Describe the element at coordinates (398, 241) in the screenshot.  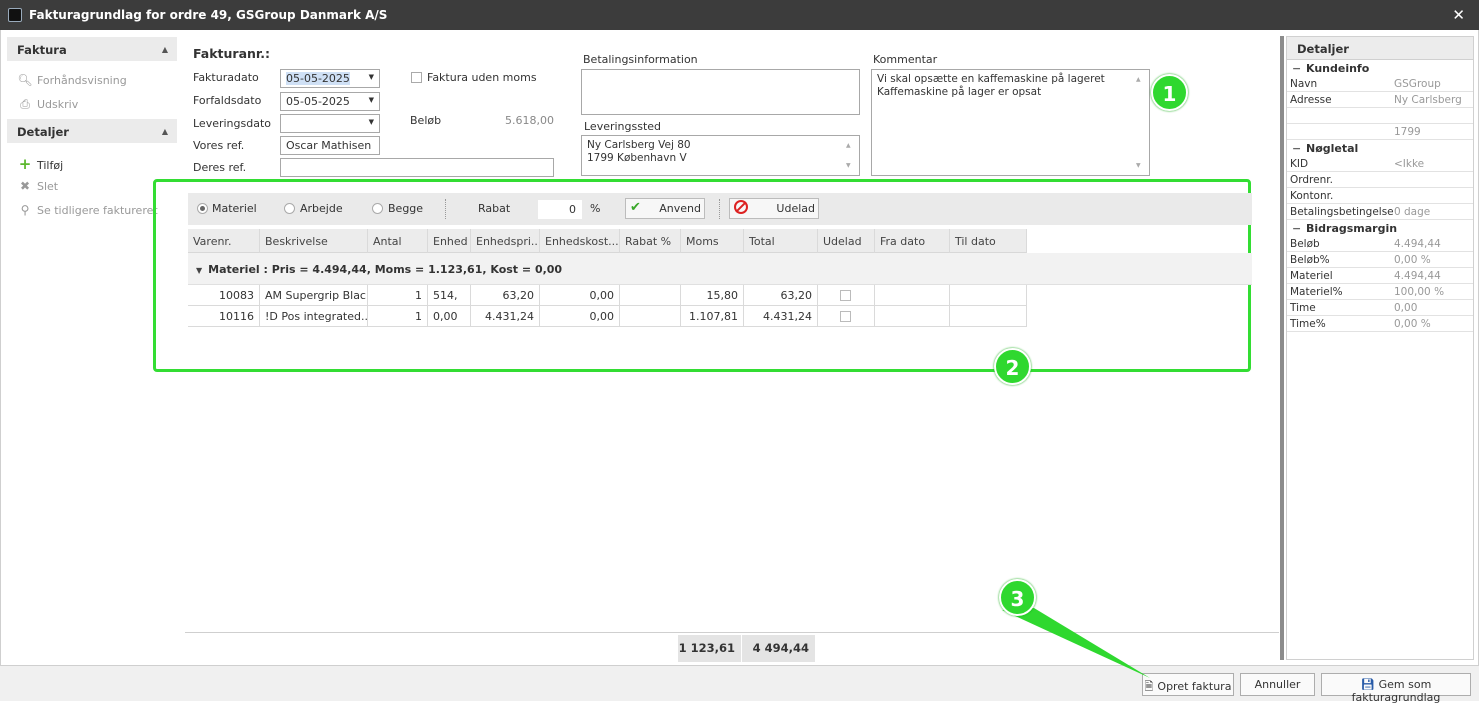
I see `col-antal: Antal` at that location.